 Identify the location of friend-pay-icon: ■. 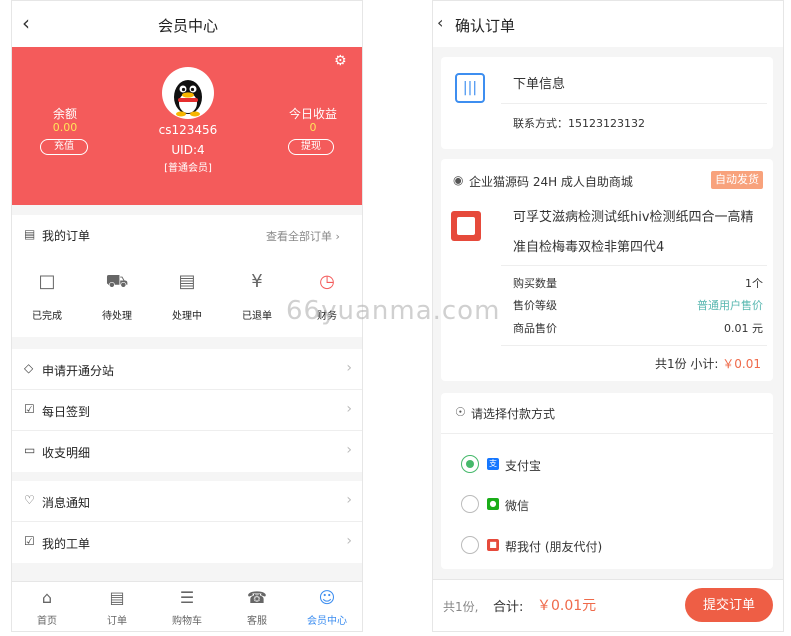
(493, 545).